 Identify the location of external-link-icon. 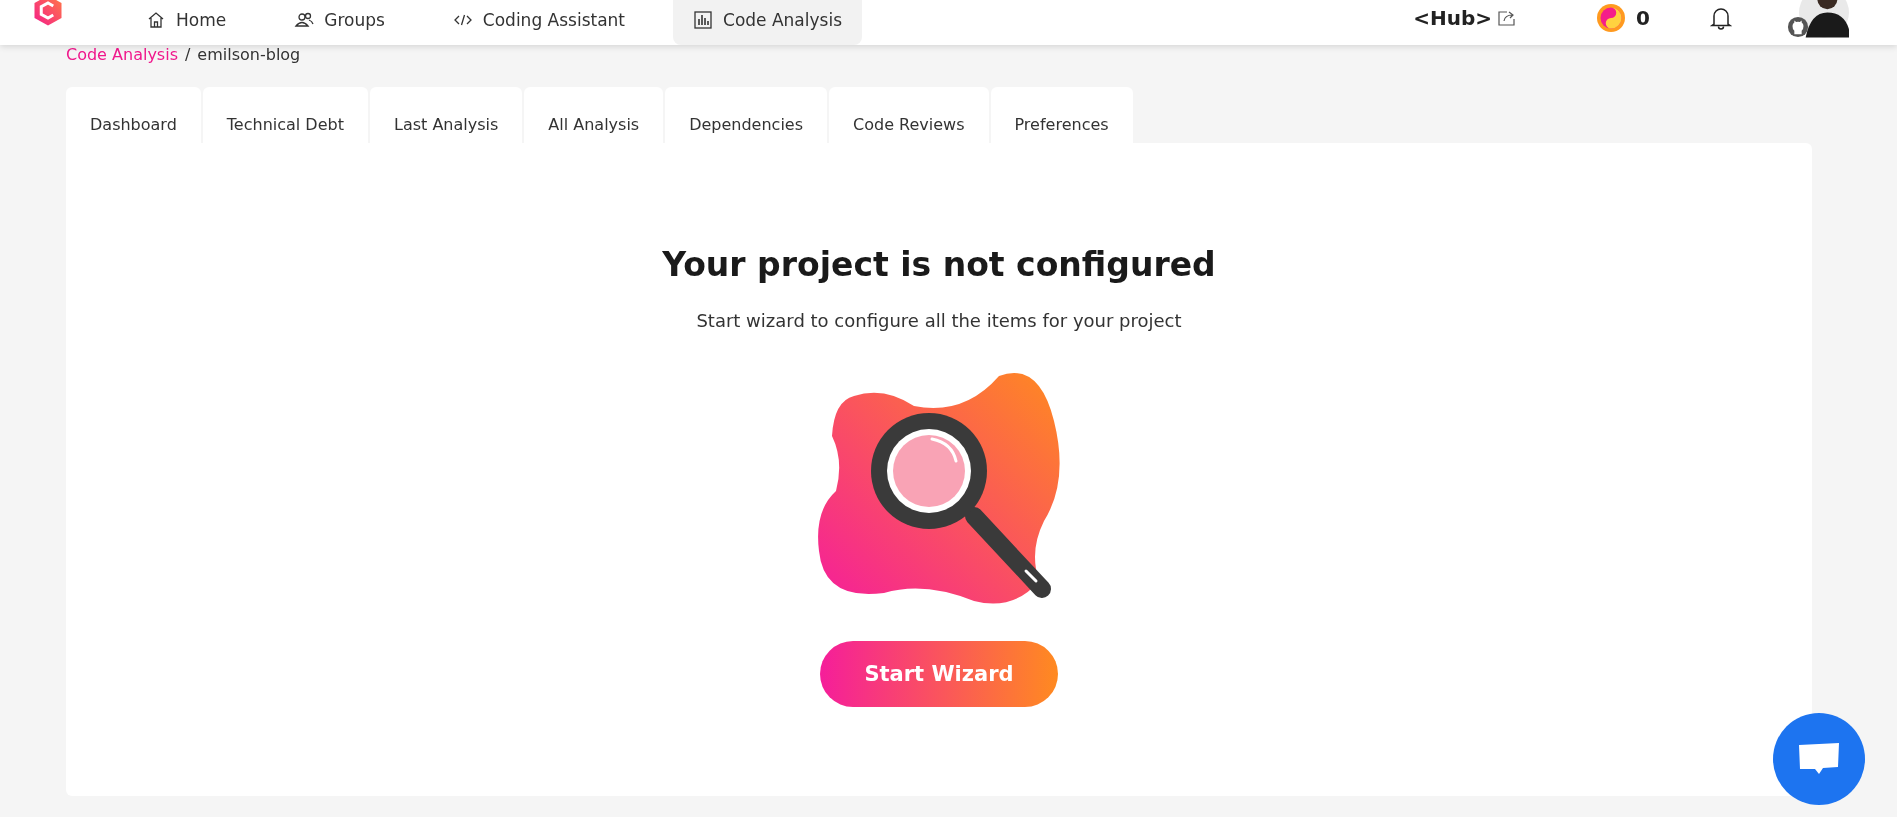
(1507, 17).